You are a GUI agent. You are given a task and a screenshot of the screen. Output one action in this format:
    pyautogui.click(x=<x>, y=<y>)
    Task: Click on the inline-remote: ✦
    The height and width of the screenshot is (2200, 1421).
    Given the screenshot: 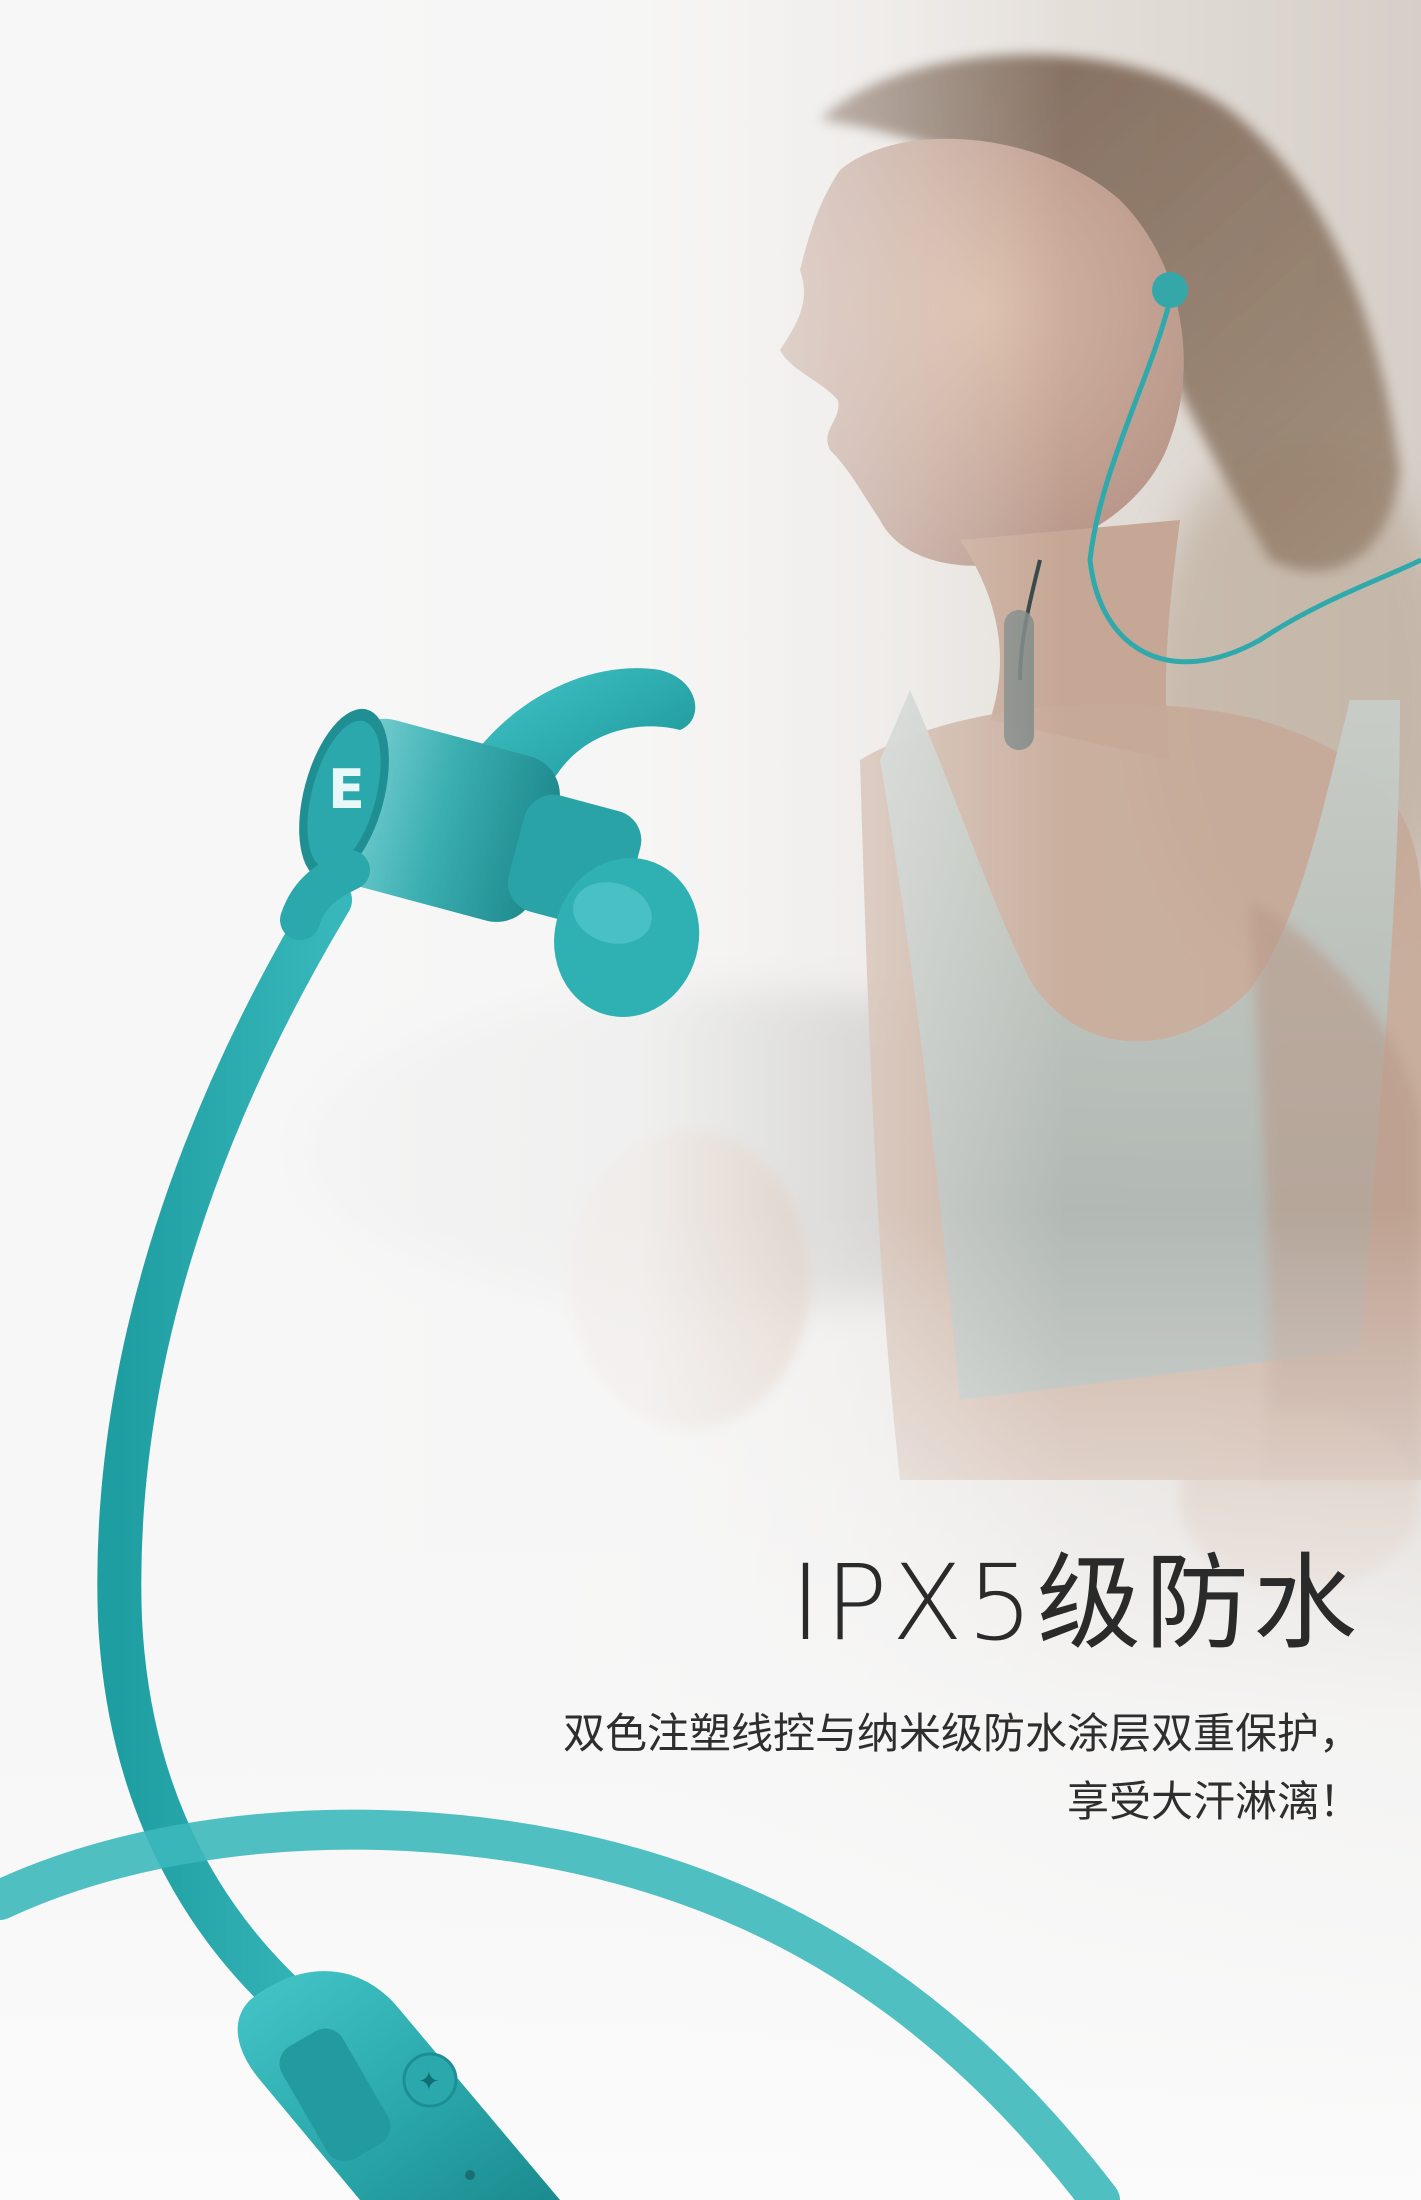 What is the action you would take?
    pyautogui.click(x=398, y=2085)
    